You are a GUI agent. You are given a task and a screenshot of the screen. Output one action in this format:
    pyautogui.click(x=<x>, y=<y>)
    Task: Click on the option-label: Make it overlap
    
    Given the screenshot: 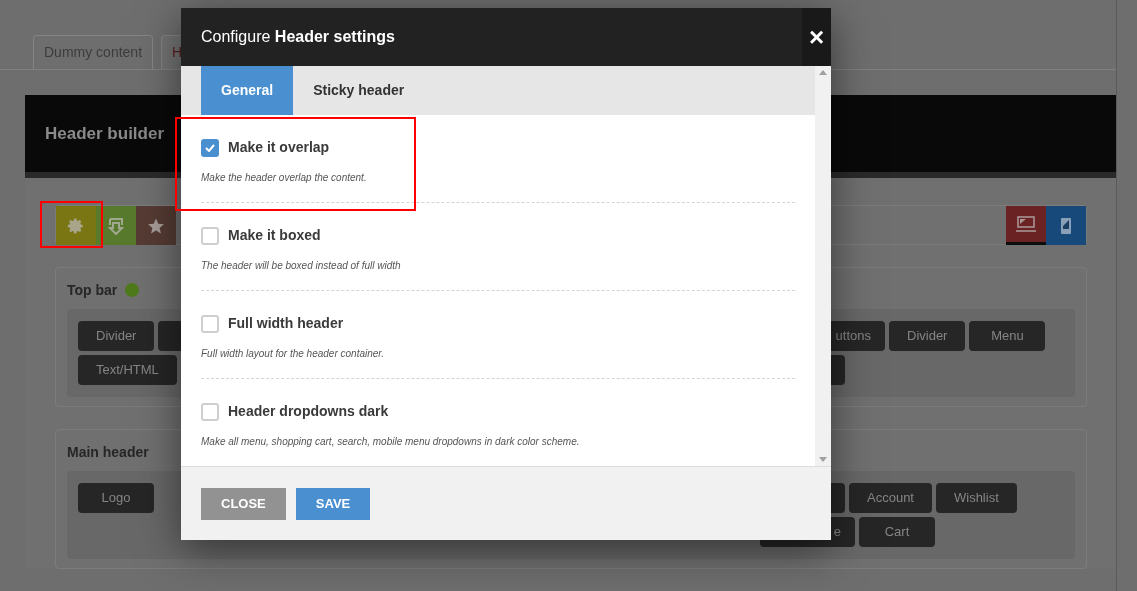 What is the action you would take?
    pyautogui.click(x=279, y=147)
    